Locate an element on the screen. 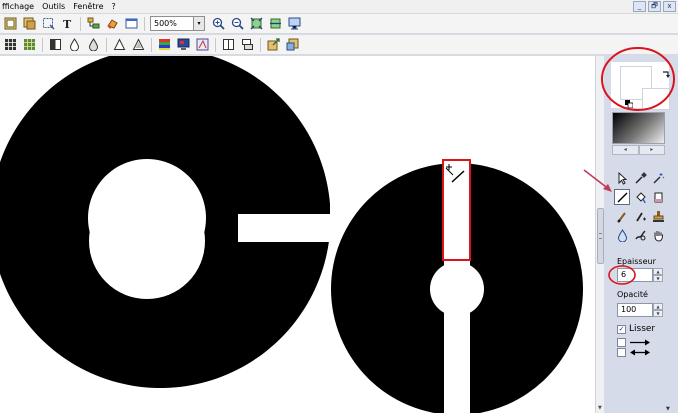  left-ring-hole is located at coordinates (147, 241).